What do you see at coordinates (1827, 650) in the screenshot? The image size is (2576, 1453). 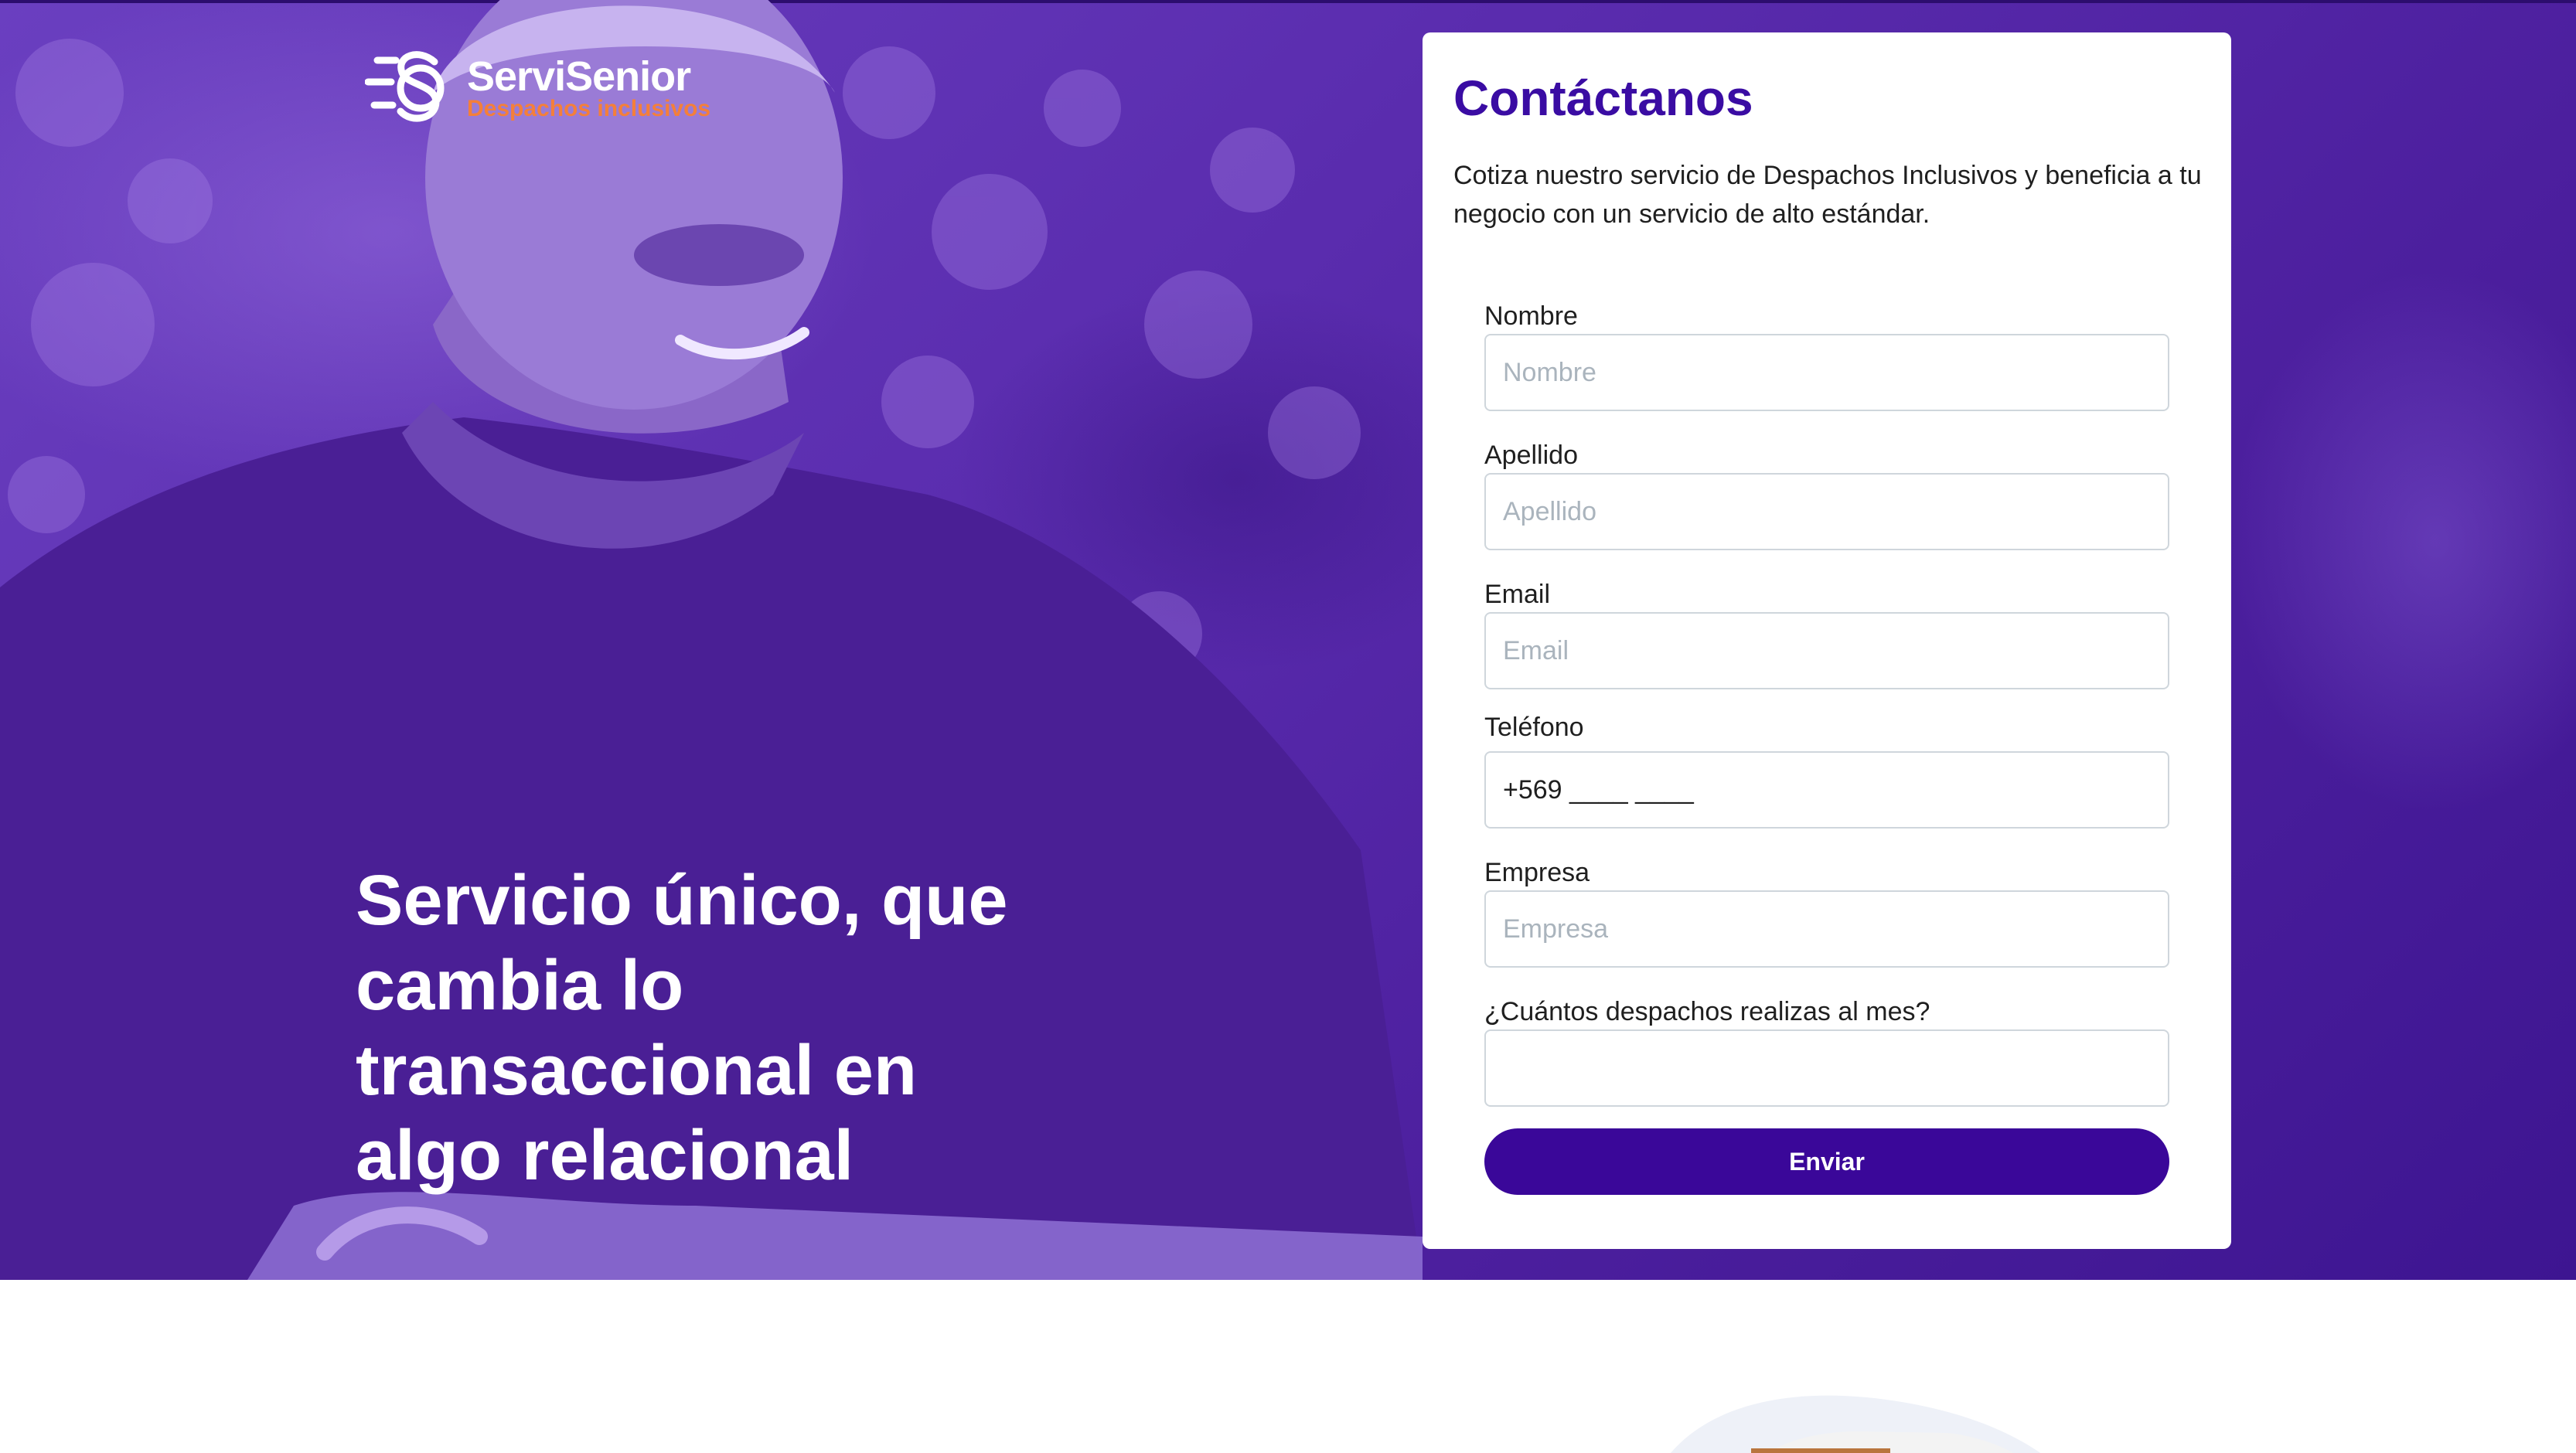 I see `email-input` at bounding box center [1827, 650].